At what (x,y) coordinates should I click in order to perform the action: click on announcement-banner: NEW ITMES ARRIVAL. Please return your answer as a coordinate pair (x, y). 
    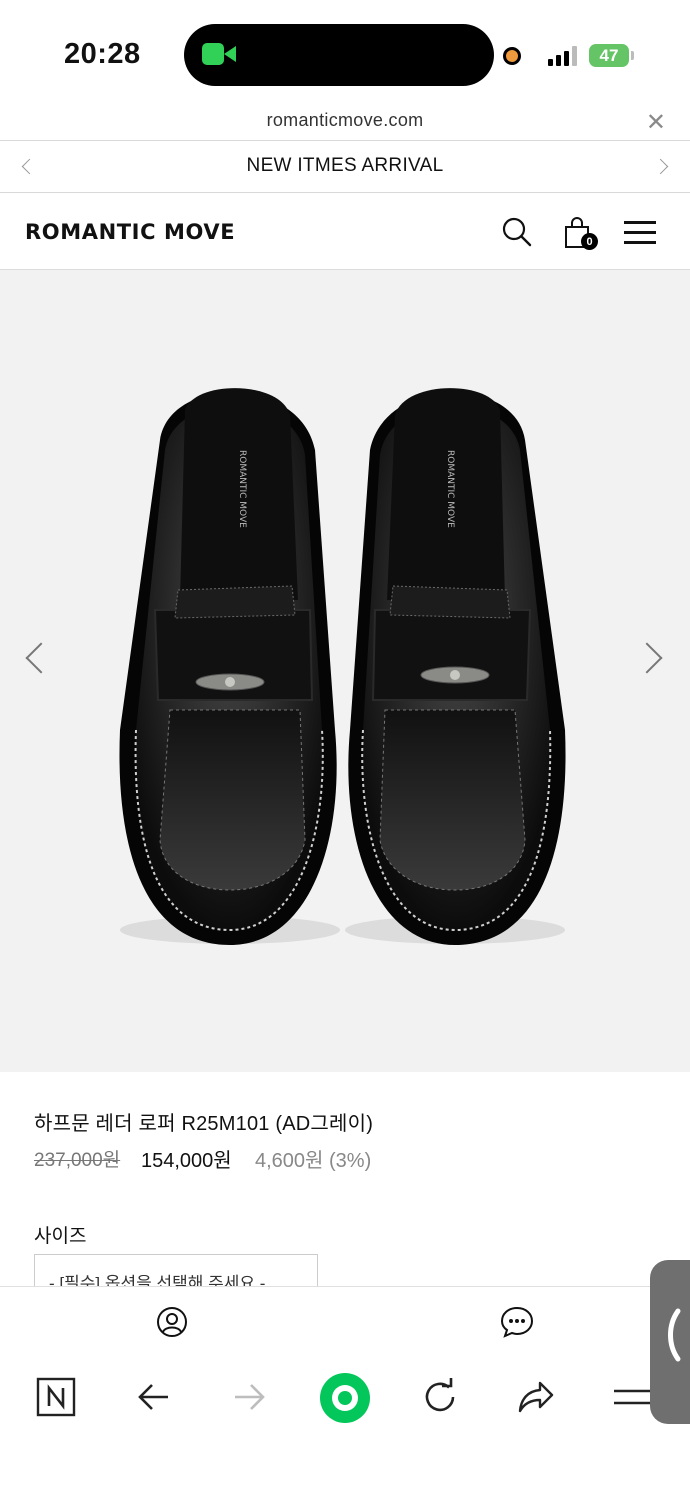
    Looking at the image, I should click on (345, 167).